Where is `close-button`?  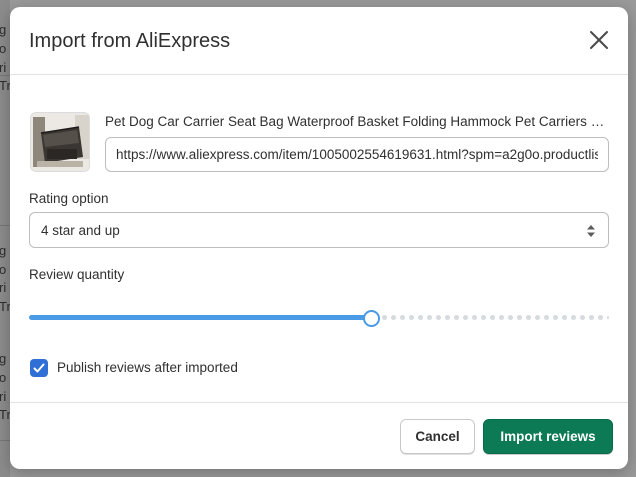 close-button is located at coordinates (599, 40).